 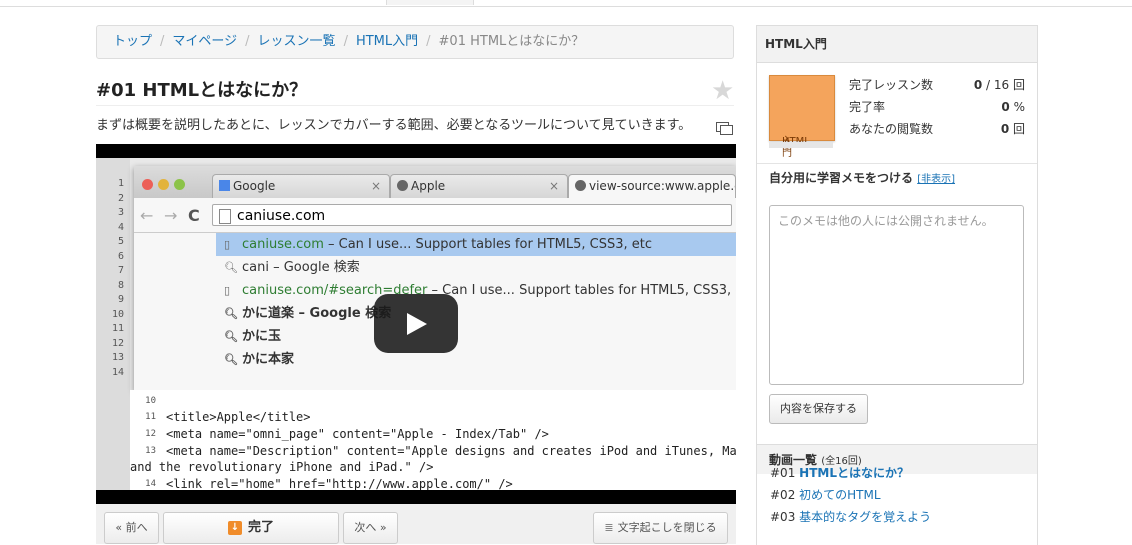 I want to click on line-number: 3, so click(x=120, y=212).